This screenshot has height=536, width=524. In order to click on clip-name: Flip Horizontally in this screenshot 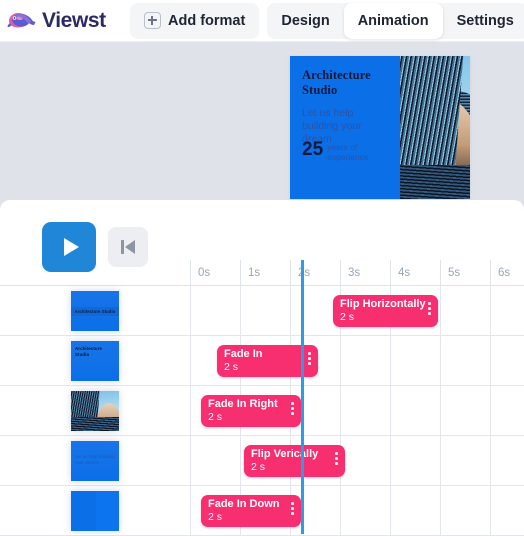, I will do `click(383, 304)`.